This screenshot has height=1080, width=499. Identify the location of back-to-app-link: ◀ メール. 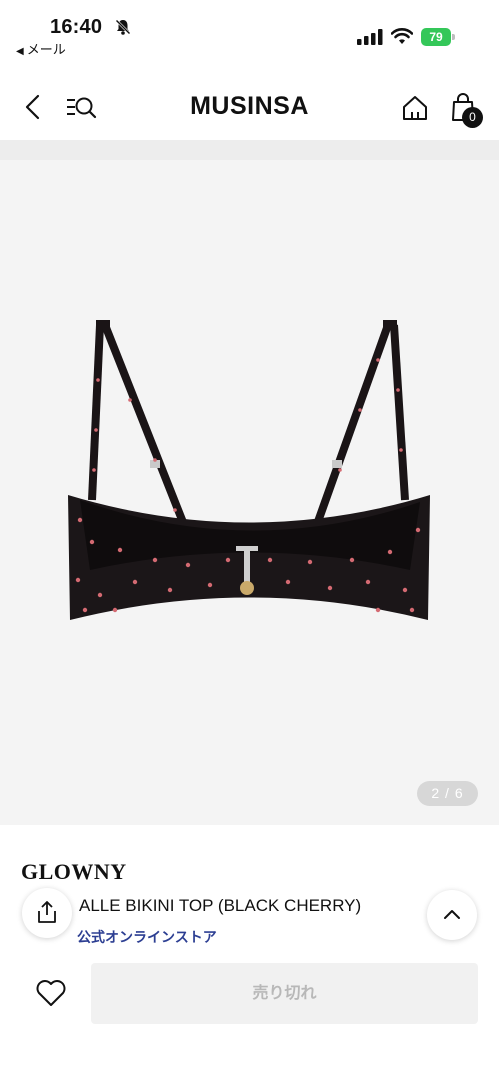
(41, 48).